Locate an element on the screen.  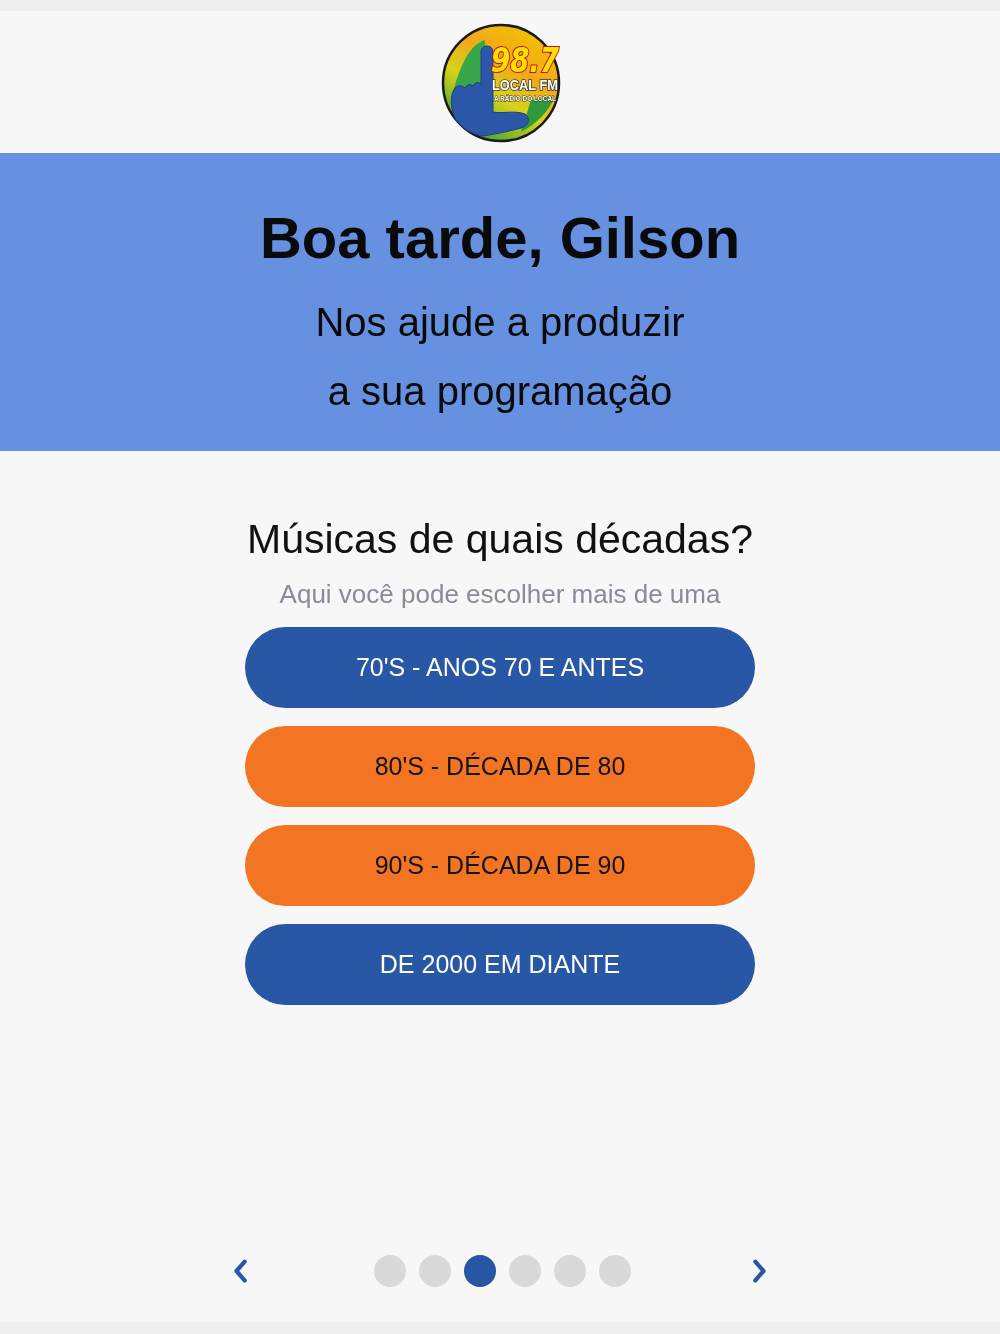
decade-option: 70'S - ANOS 70 E ANTES is located at coordinates (500, 667).